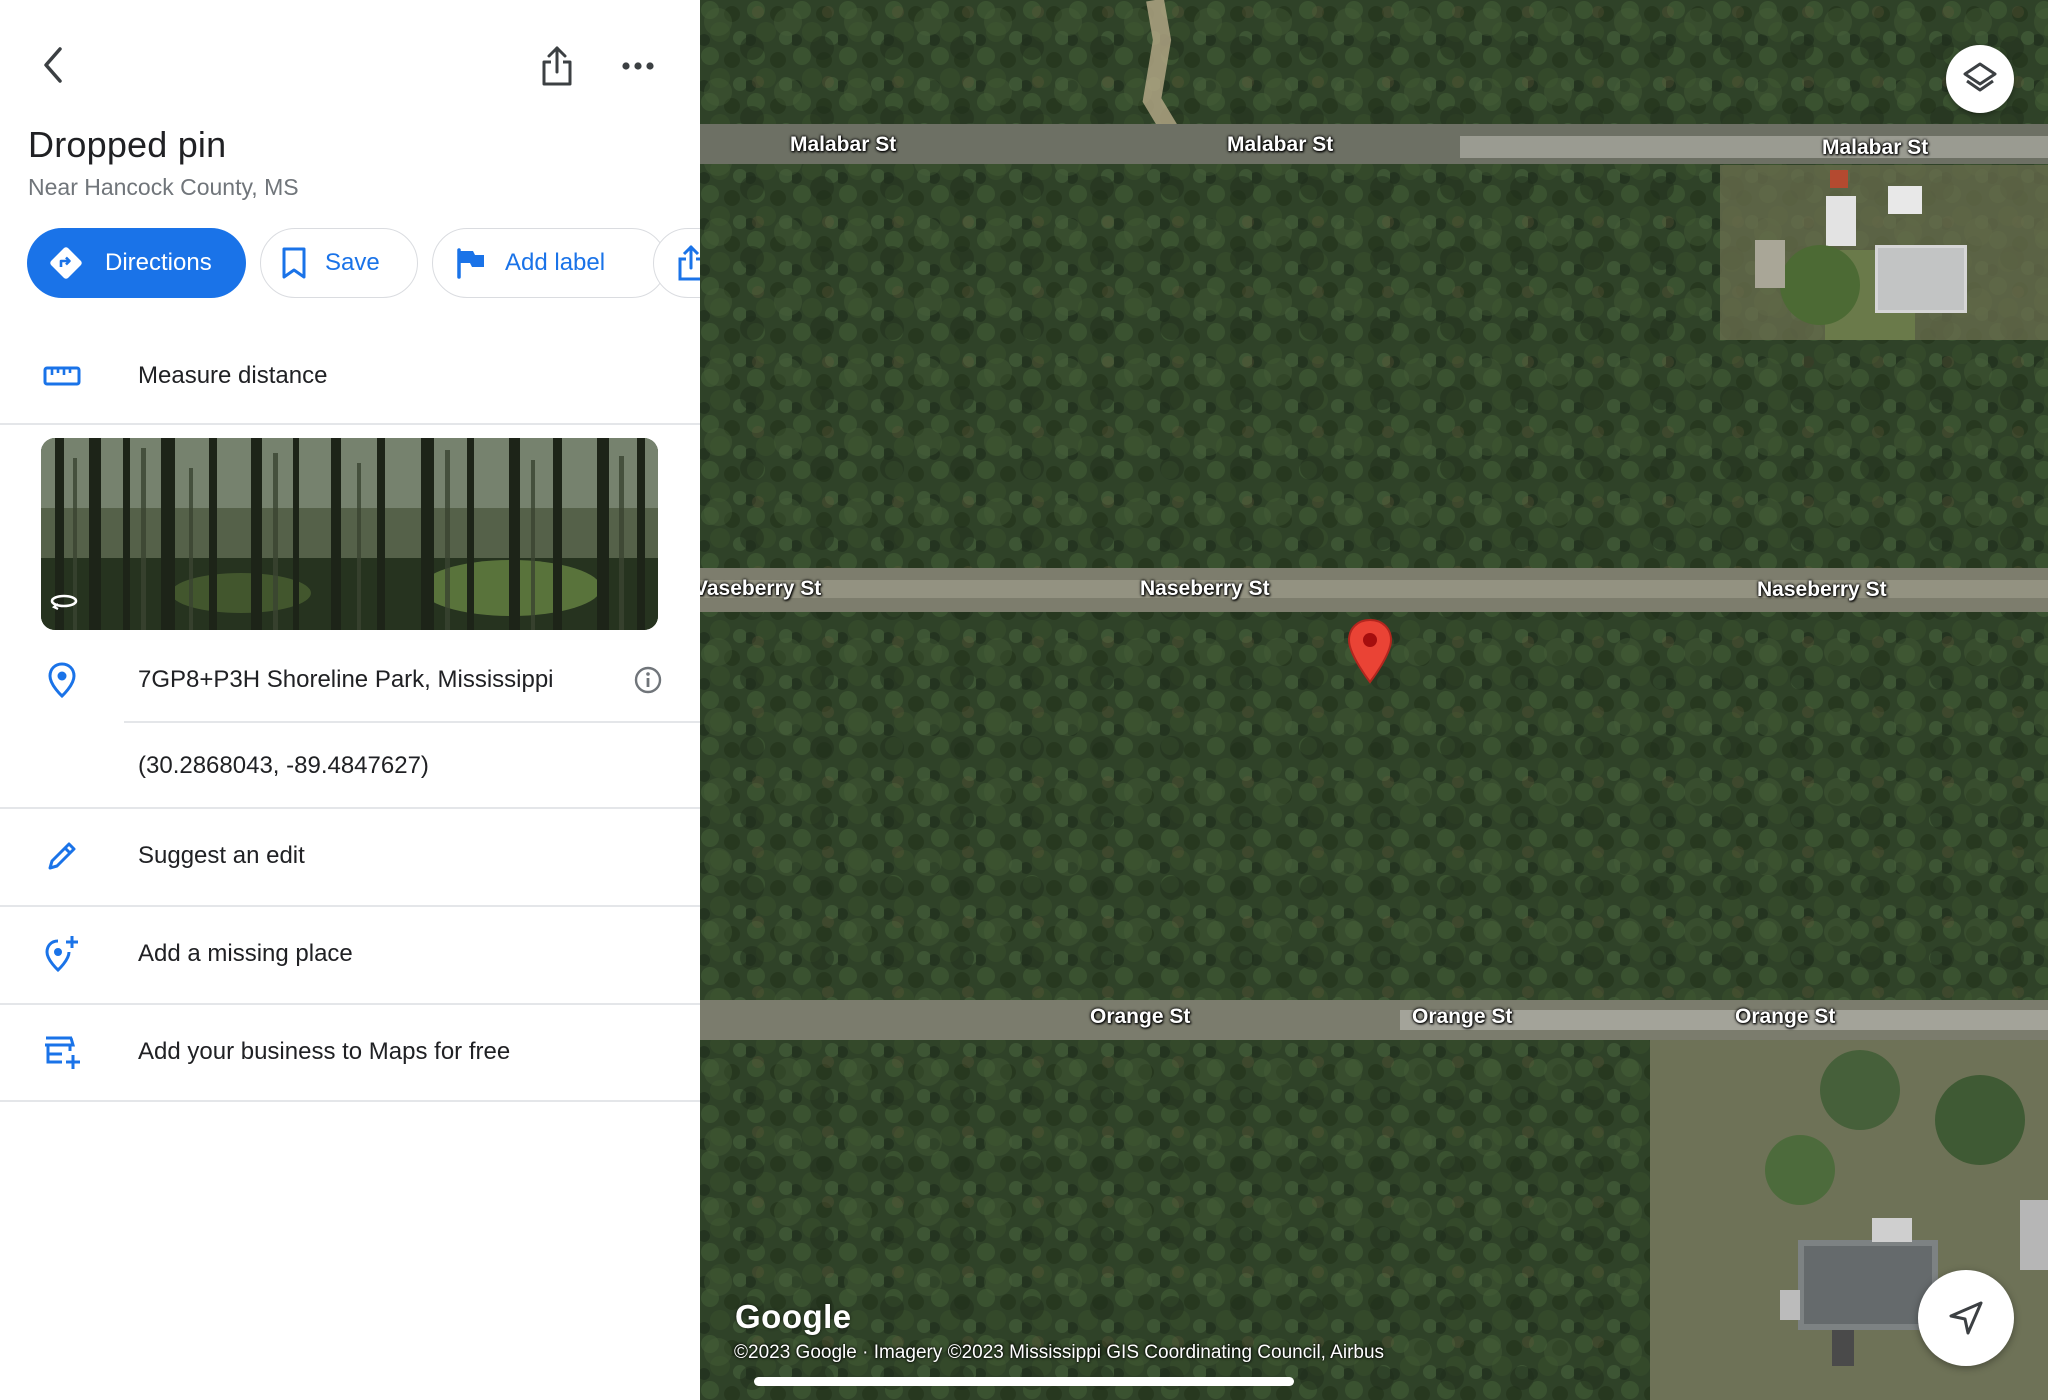  What do you see at coordinates (294, 263) in the screenshot?
I see `bookmark-icon` at bounding box center [294, 263].